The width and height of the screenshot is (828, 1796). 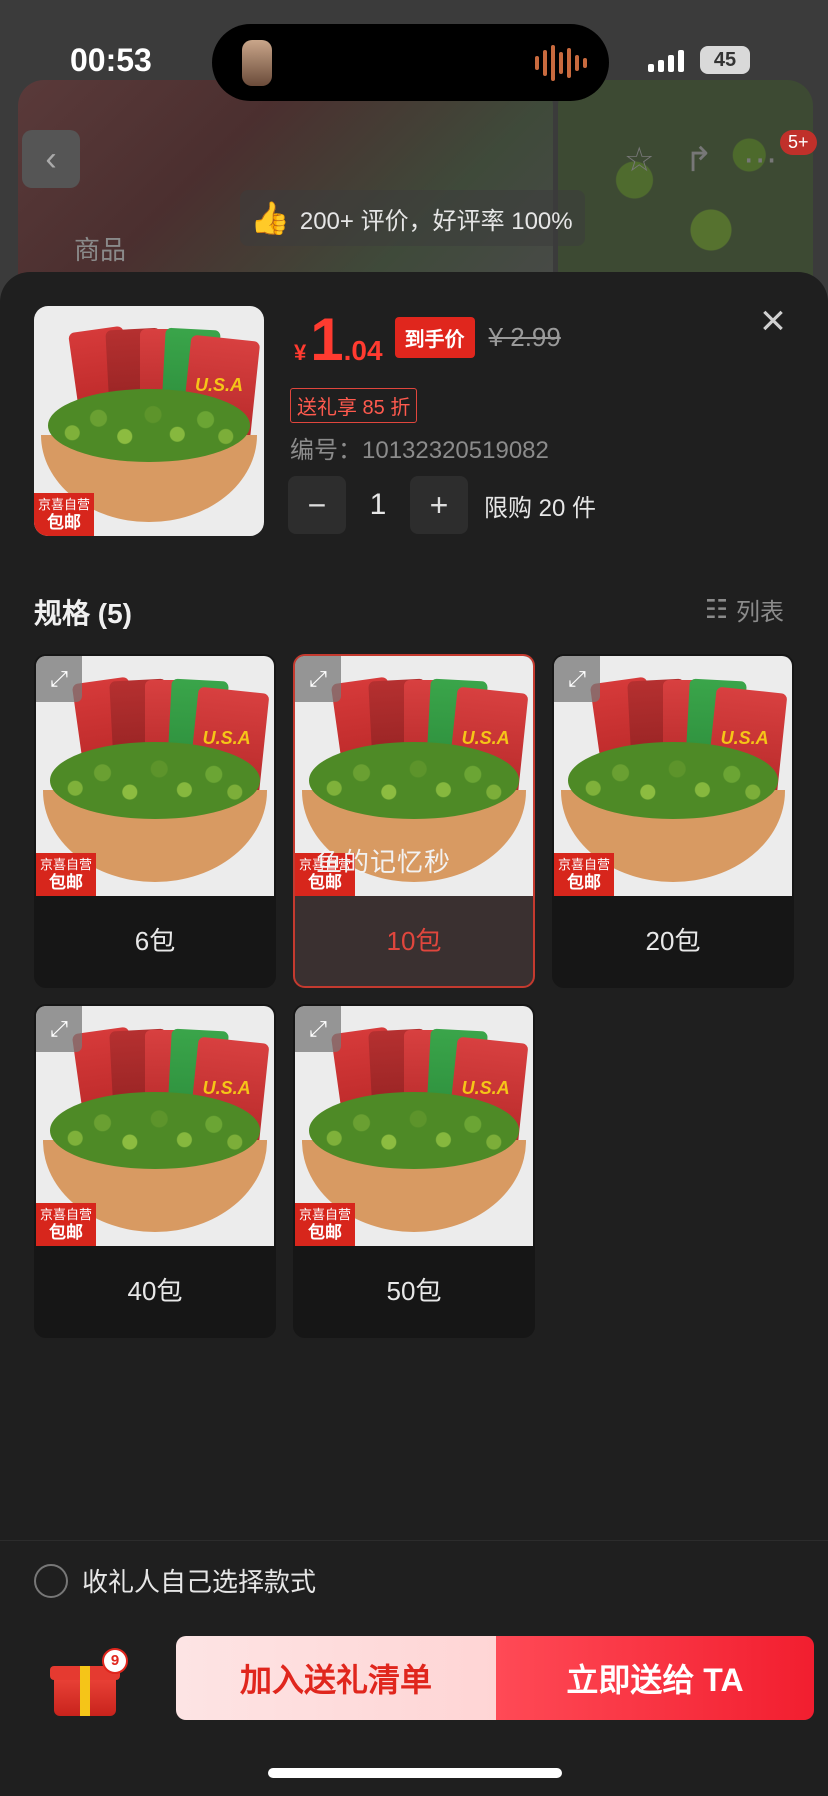 What do you see at coordinates (384, 862) in the screenshot?
I see `watermark-text: 鱼的记忆秒` at bounding box center [384, 862].